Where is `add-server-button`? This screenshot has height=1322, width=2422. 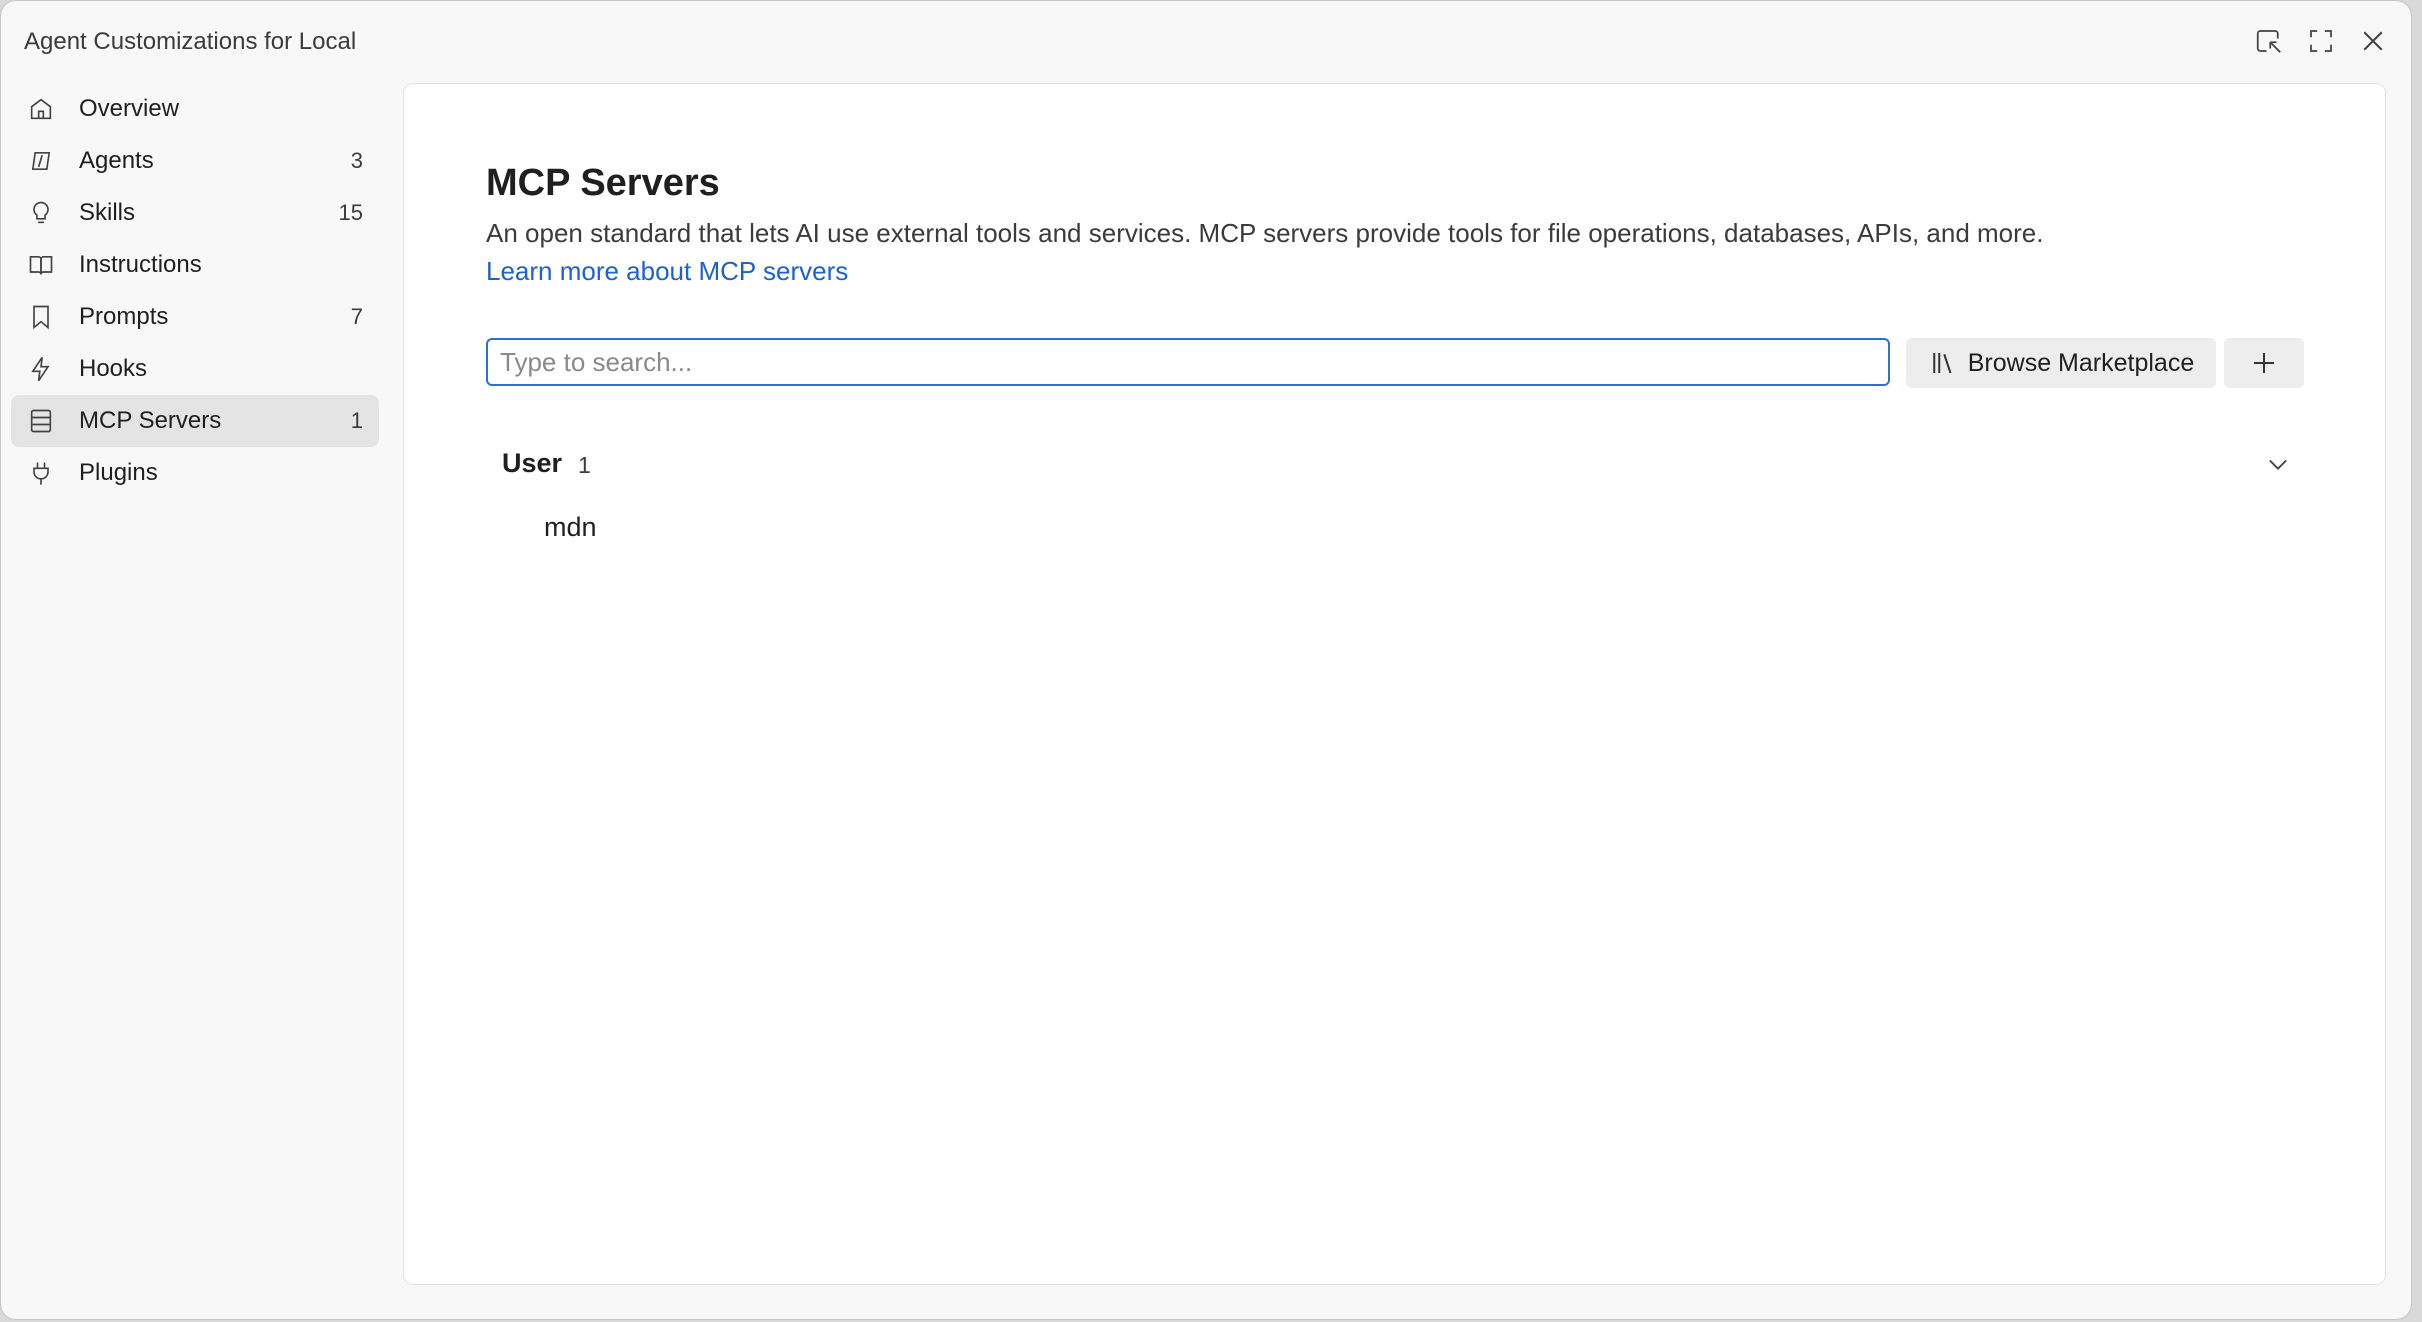
add-server-button is located at coordinates (2264, 363).